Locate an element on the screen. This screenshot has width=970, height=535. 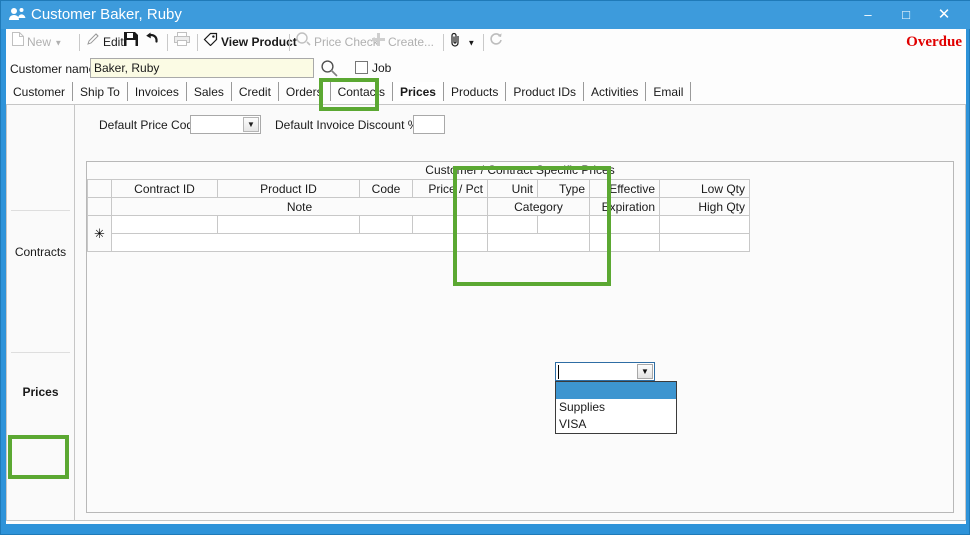
tab-sales: Sales is located at coordinates (209, 91).